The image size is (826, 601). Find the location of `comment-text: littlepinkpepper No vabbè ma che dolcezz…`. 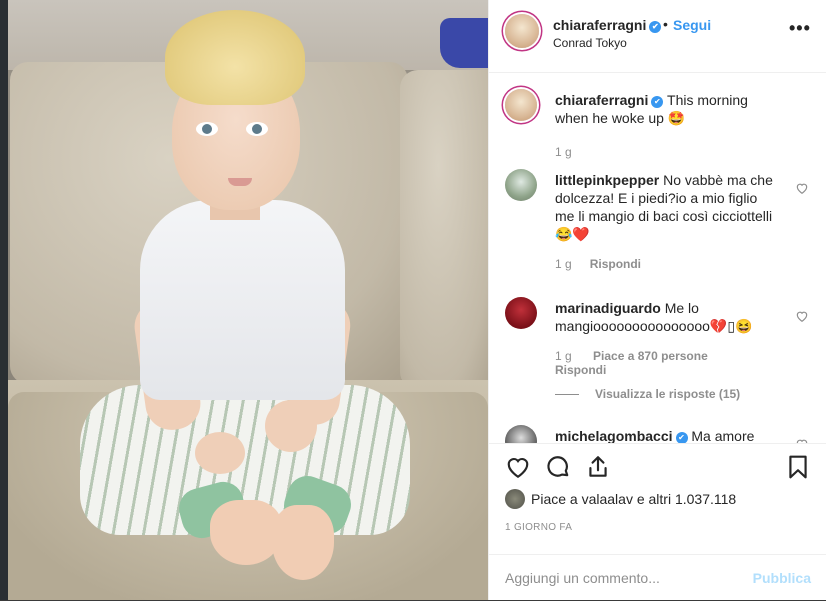

comment-text: littlepinkpepper No vabbè ma che dolcezz… is located at coordinates (665, 207).